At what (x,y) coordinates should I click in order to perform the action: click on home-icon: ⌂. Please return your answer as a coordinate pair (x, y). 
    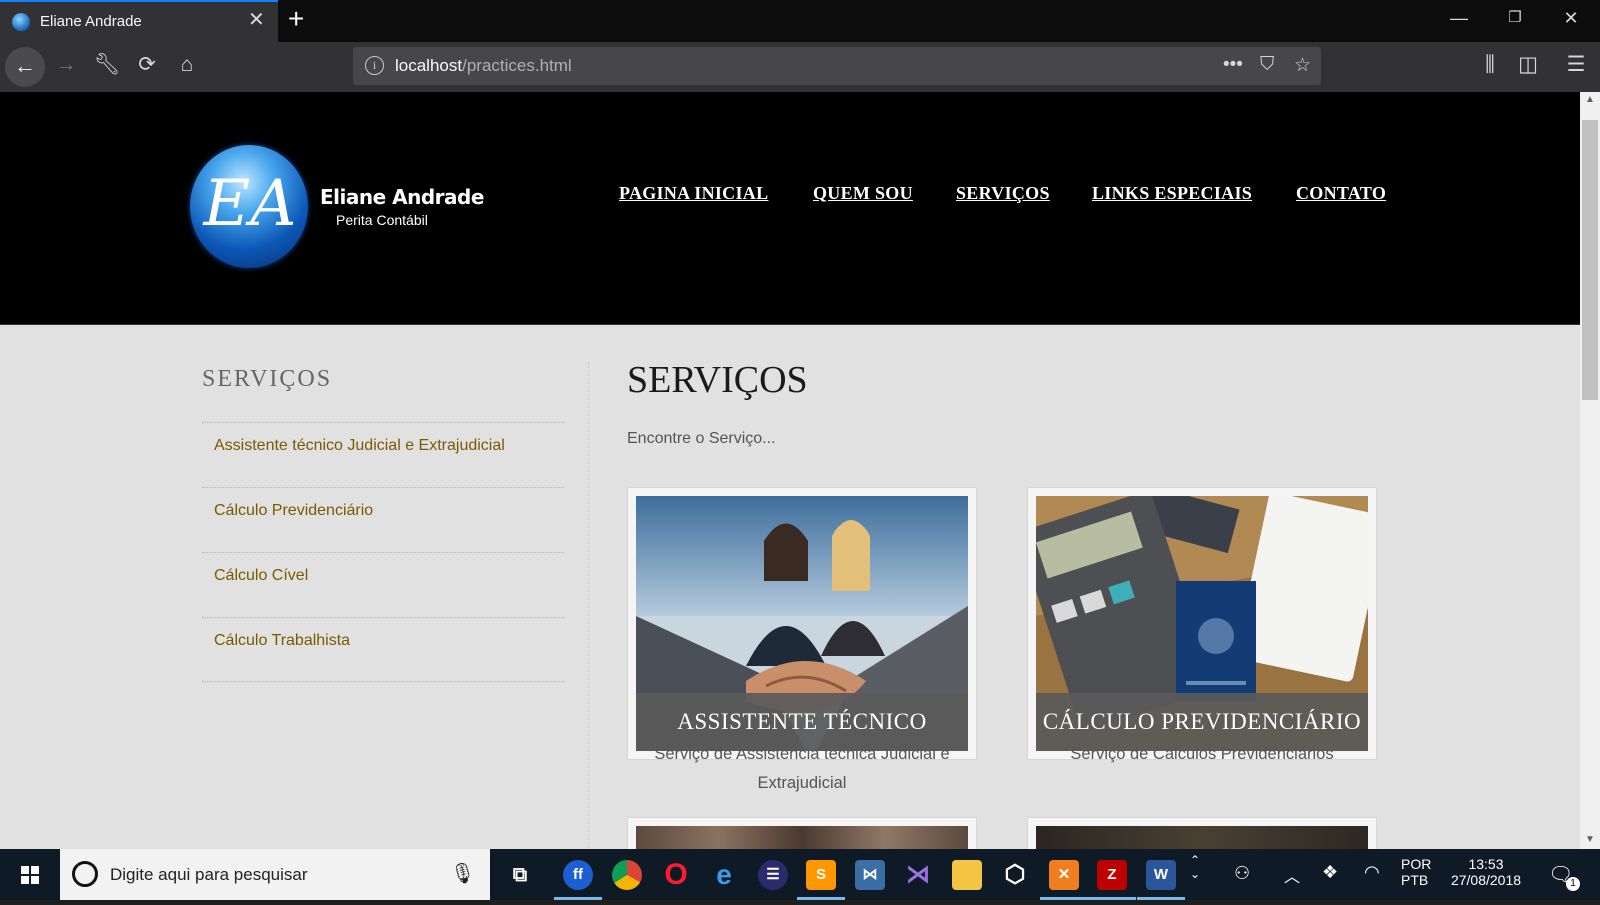
    Looking at the image, I should click on (187, 65).